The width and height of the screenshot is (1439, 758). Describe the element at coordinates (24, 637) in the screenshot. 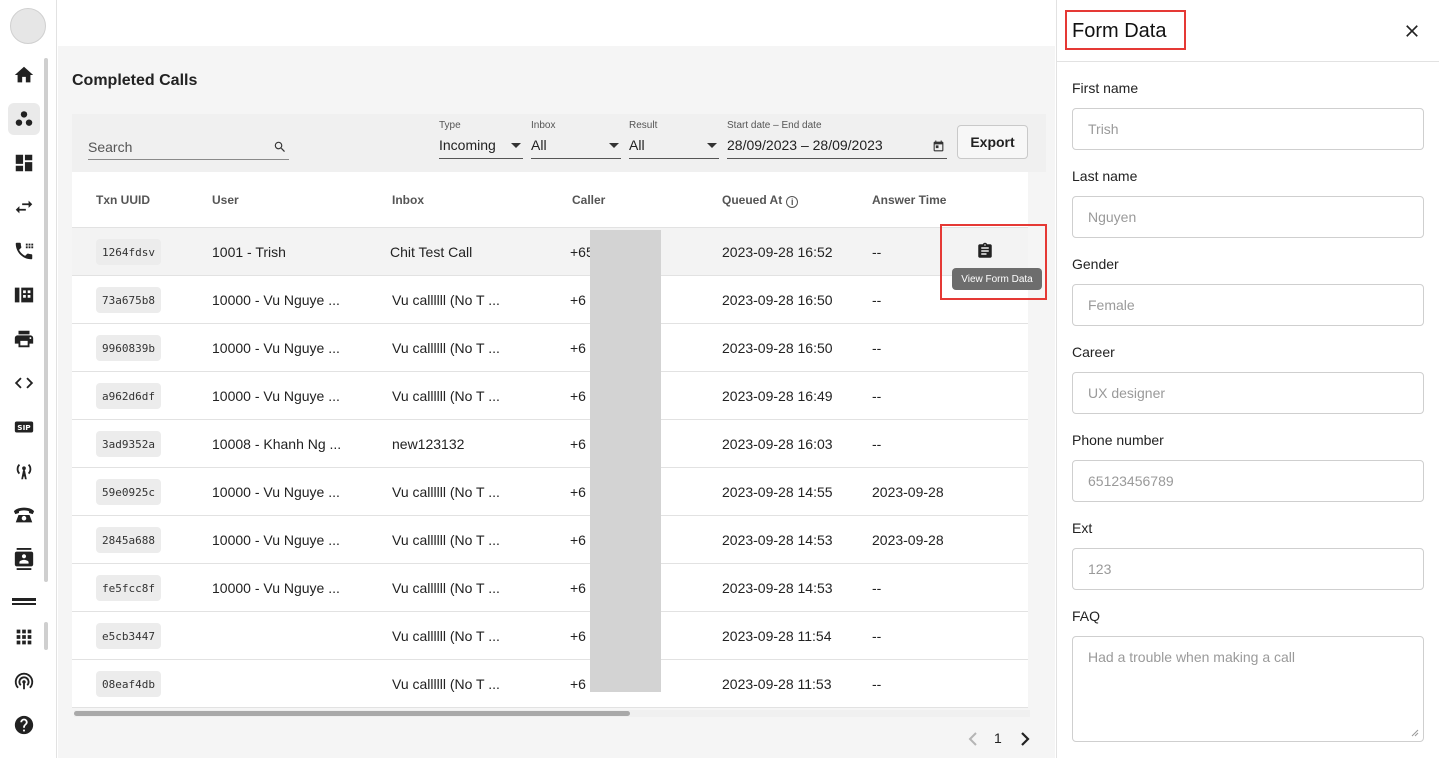

I see `apps-grid-icon` at that location.